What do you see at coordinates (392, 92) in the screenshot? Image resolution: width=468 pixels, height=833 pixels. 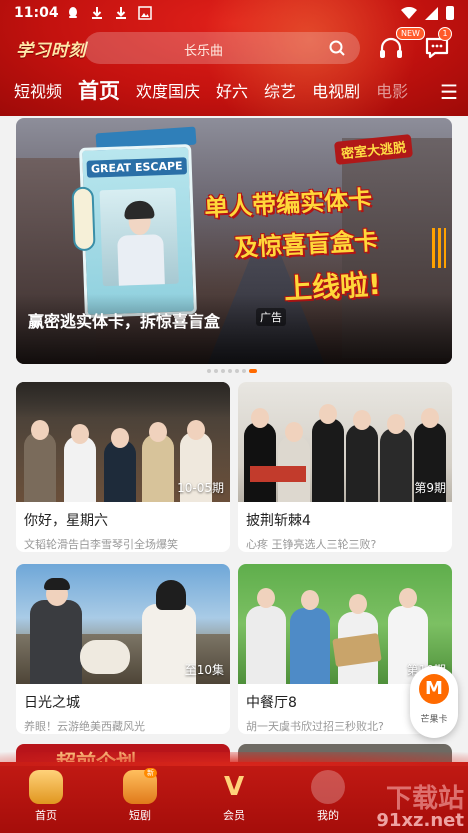 I see `tab-movie: 电影` at bounding box center [392, 92].